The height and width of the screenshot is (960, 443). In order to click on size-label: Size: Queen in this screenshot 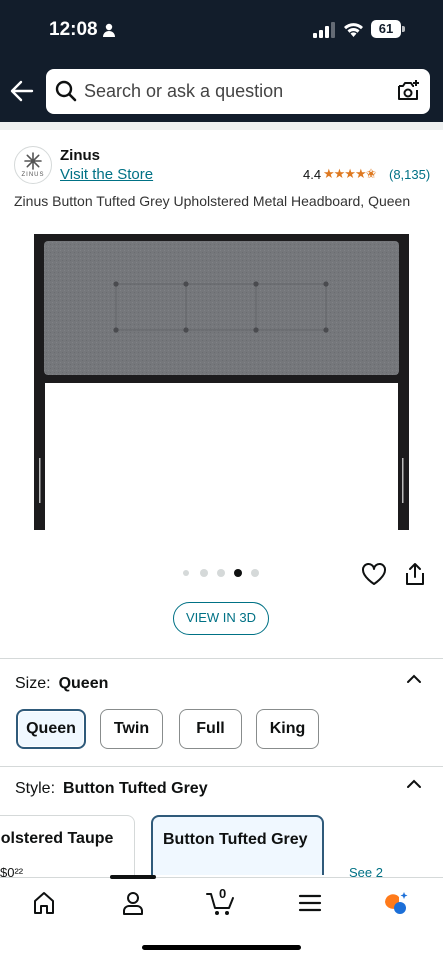, I will do `click(61, 684)`.